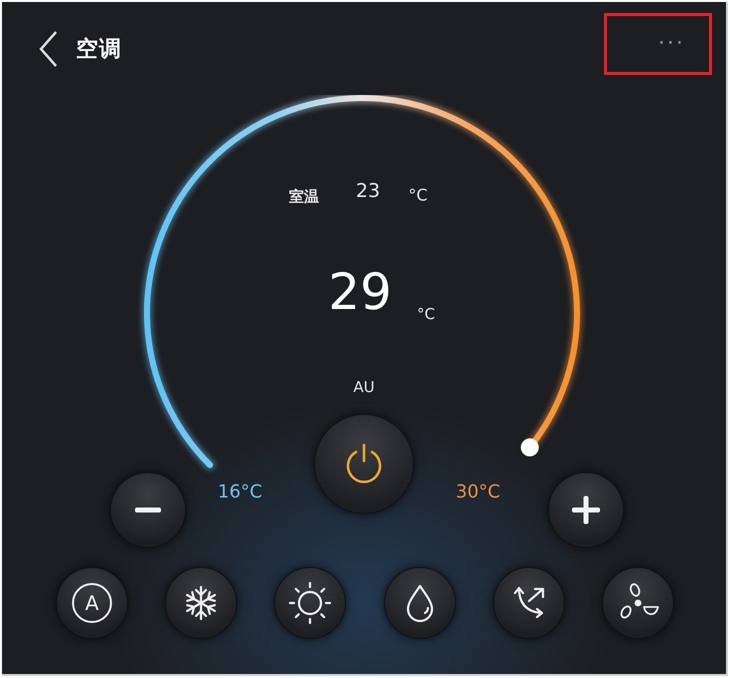 This screenshot has width=730, height=678. What do you see at coordinates (364, 464) in the screenshot?
I see `power-icon` at bounding box center [364, 464].